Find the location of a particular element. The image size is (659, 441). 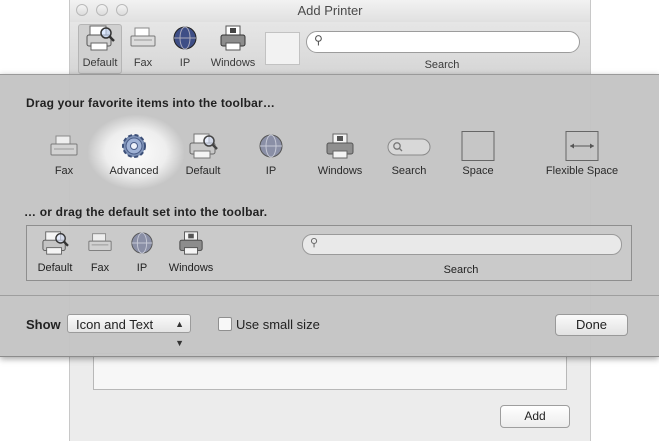

window-title: Add Printer is located at coordinates (330, 10).